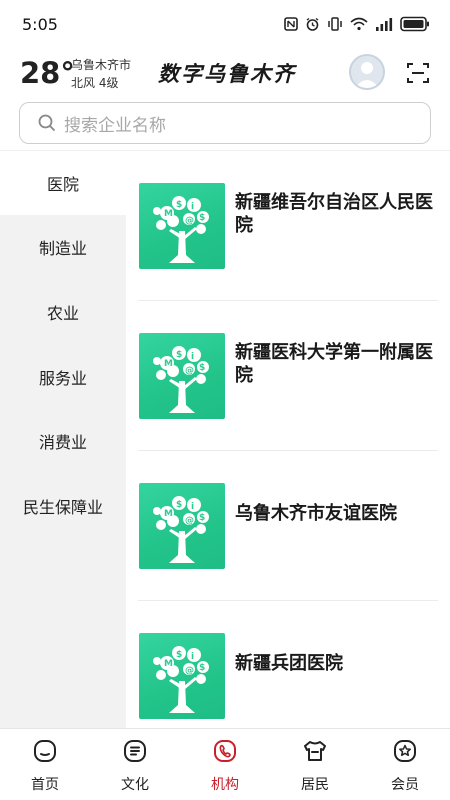  Describe the element at coordinates (418, 73) in the screenshot. I see `scan-icon` at that location.